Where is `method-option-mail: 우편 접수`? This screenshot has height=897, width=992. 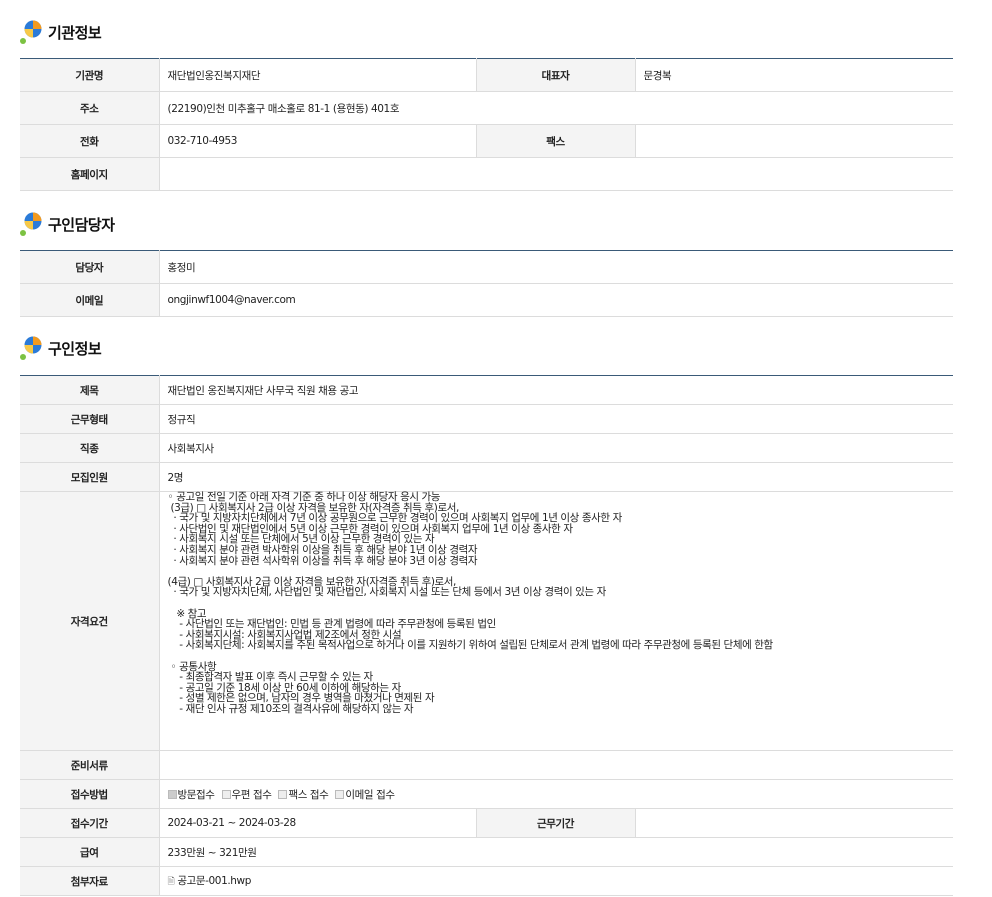 method-option-mail: 우편 접수 is located at coordinates (246, 795).